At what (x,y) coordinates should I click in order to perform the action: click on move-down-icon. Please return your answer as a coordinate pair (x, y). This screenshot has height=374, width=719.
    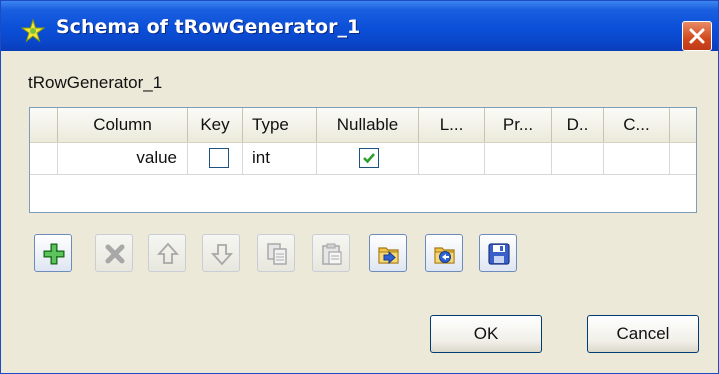
    Looking at the image, I should click on (222, 255).